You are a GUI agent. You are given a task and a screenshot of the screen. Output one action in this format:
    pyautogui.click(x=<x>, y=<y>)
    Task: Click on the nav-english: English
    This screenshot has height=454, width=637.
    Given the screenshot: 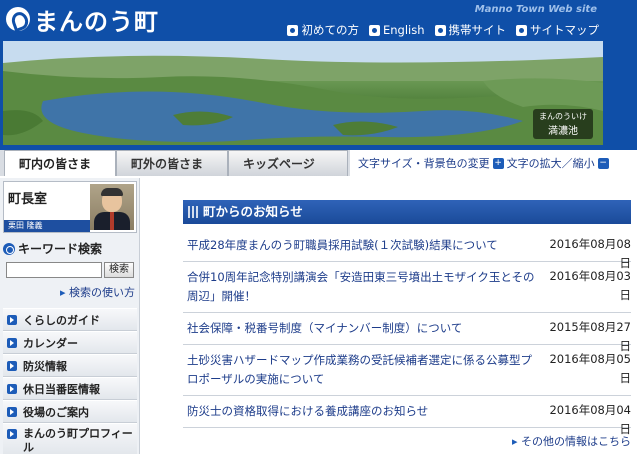 What is the action you would take?
    pyautogui.click(x=396, y=30)
    